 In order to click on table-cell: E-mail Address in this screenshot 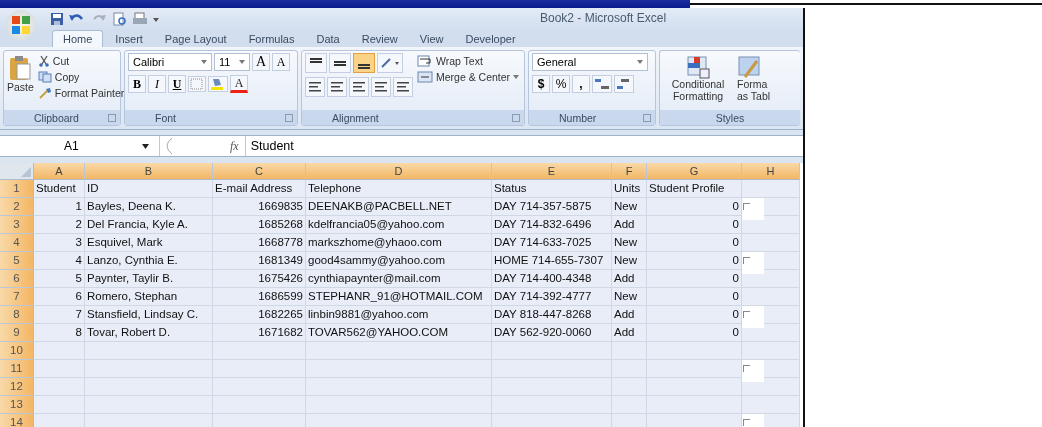, I will do `click(259, 189)`.